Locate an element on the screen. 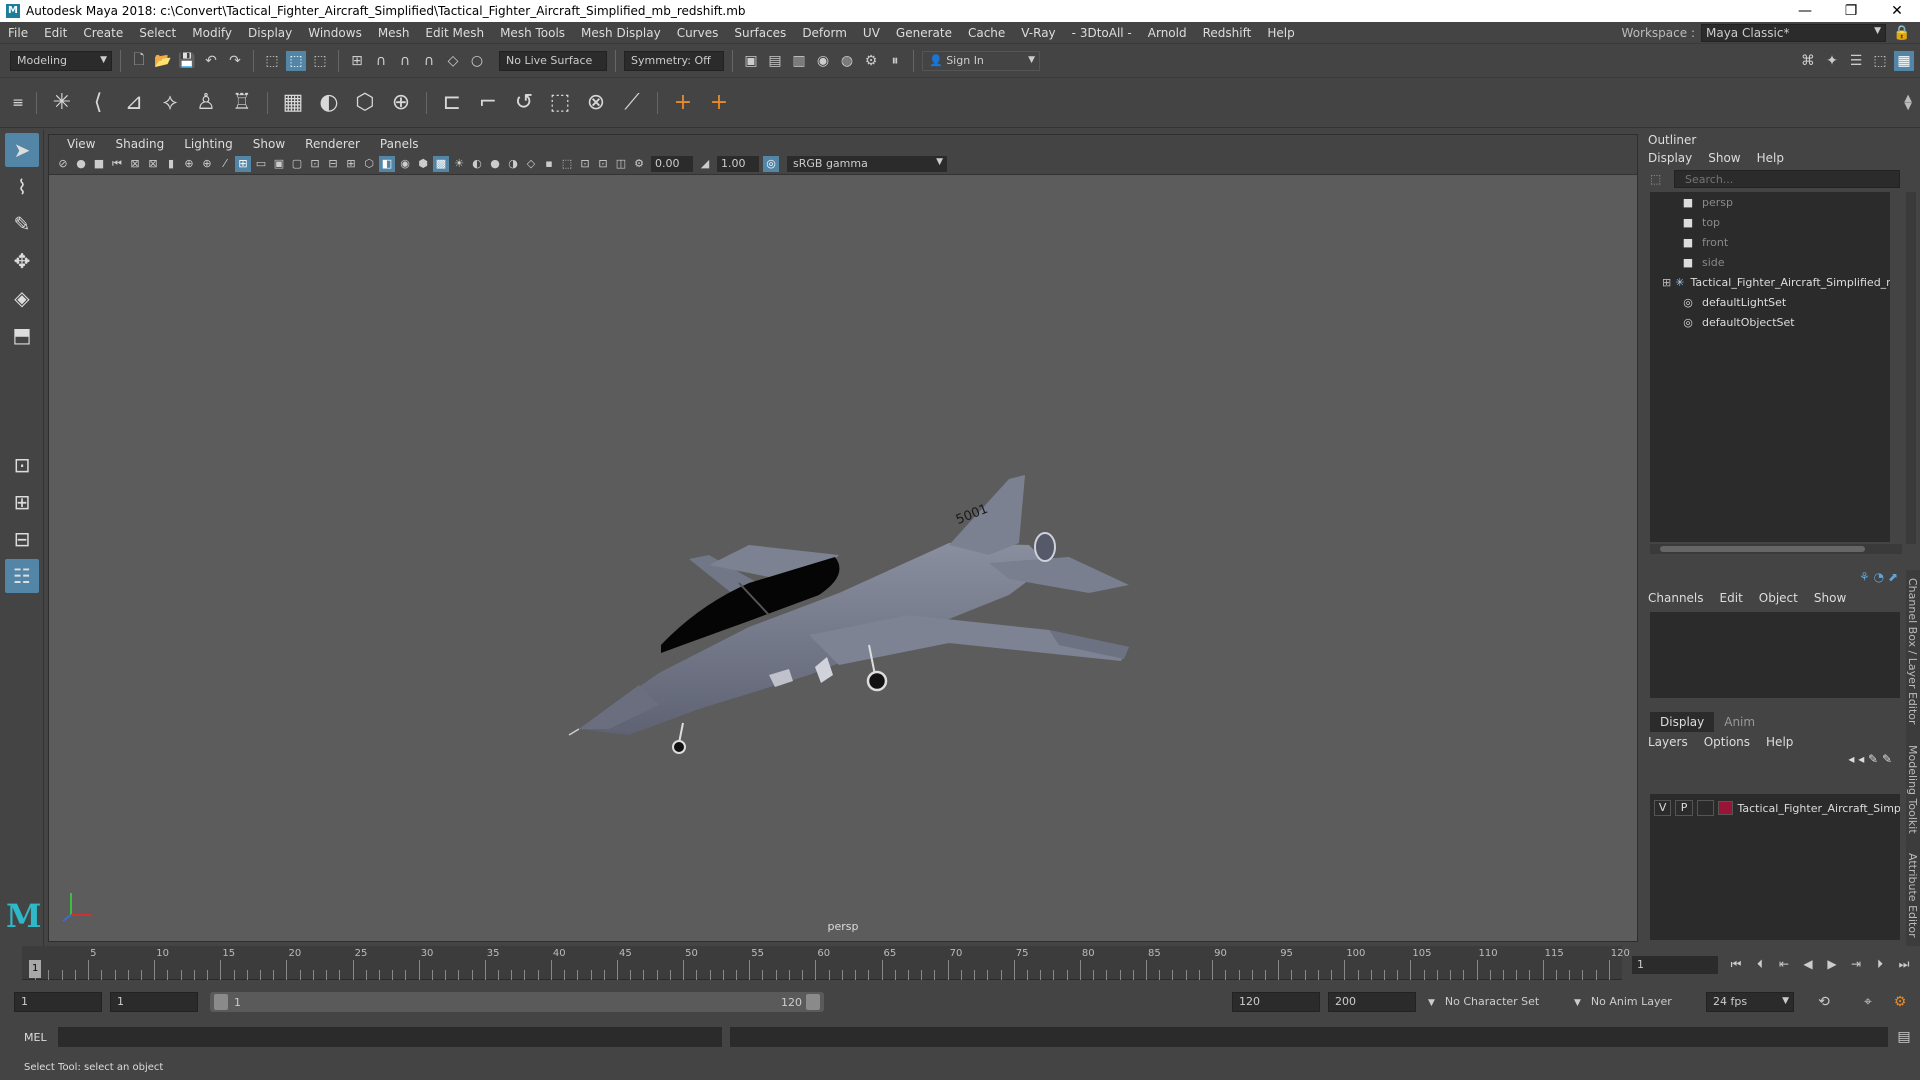 This screenshot has width=1920, height=1080. outliner-menu-show: Show is located at coordinates (1724, 158).